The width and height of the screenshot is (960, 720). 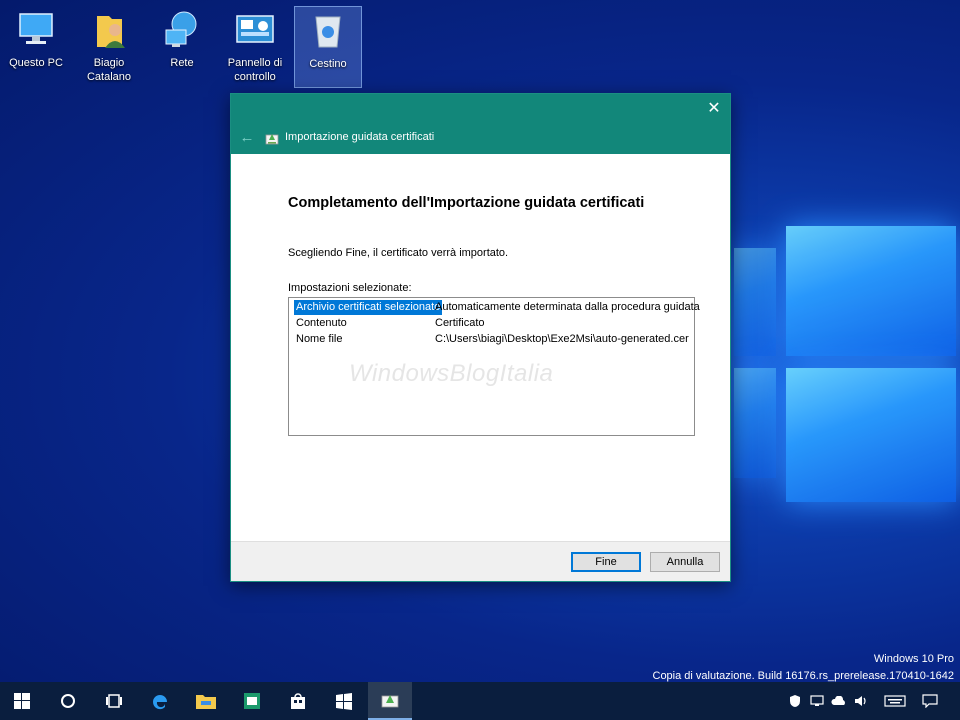 I want to click on finish-button: Fine, so click(x=606, y=562).